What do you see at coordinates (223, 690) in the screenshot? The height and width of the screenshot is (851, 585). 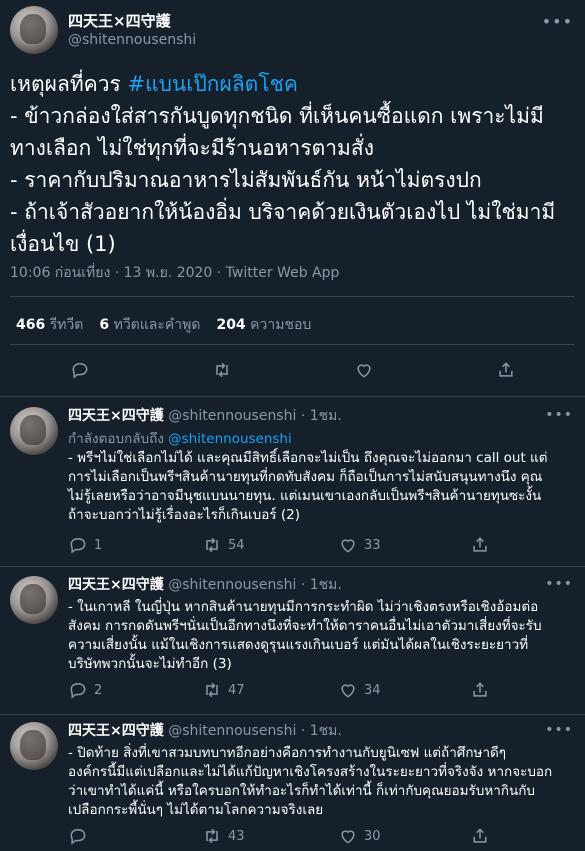 I see `retweet-icon: 47` at bounding box center [223, 690].